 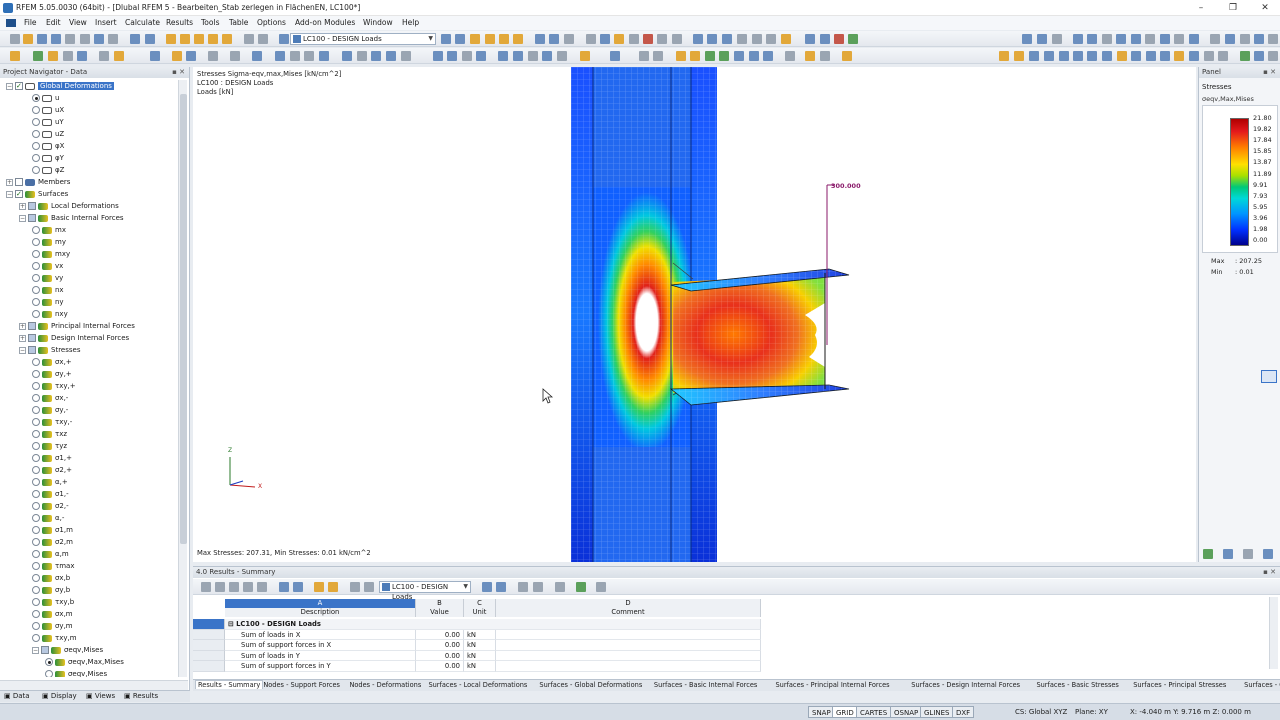 I want to click on col-letter-a: A, so click(x=320, y=603).